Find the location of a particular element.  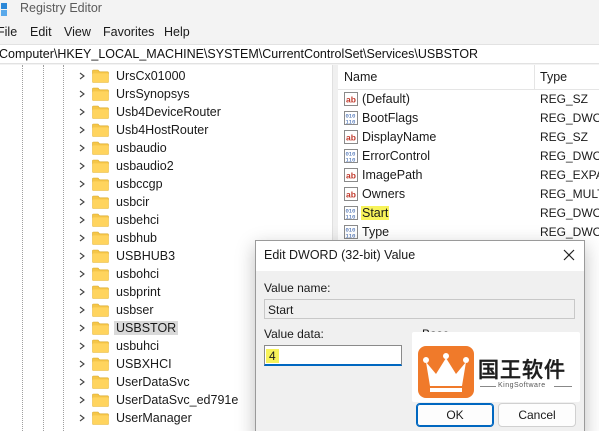

tree-item: usbaudio2 is located at coordinates (127, 166).